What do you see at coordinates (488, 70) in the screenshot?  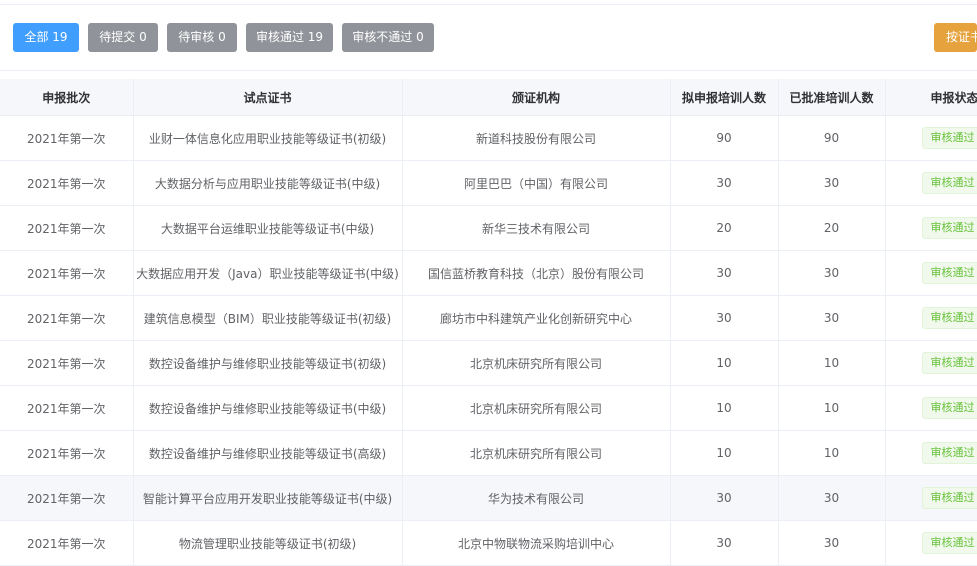 I see `section-divider` at bounding box center [488, 70].